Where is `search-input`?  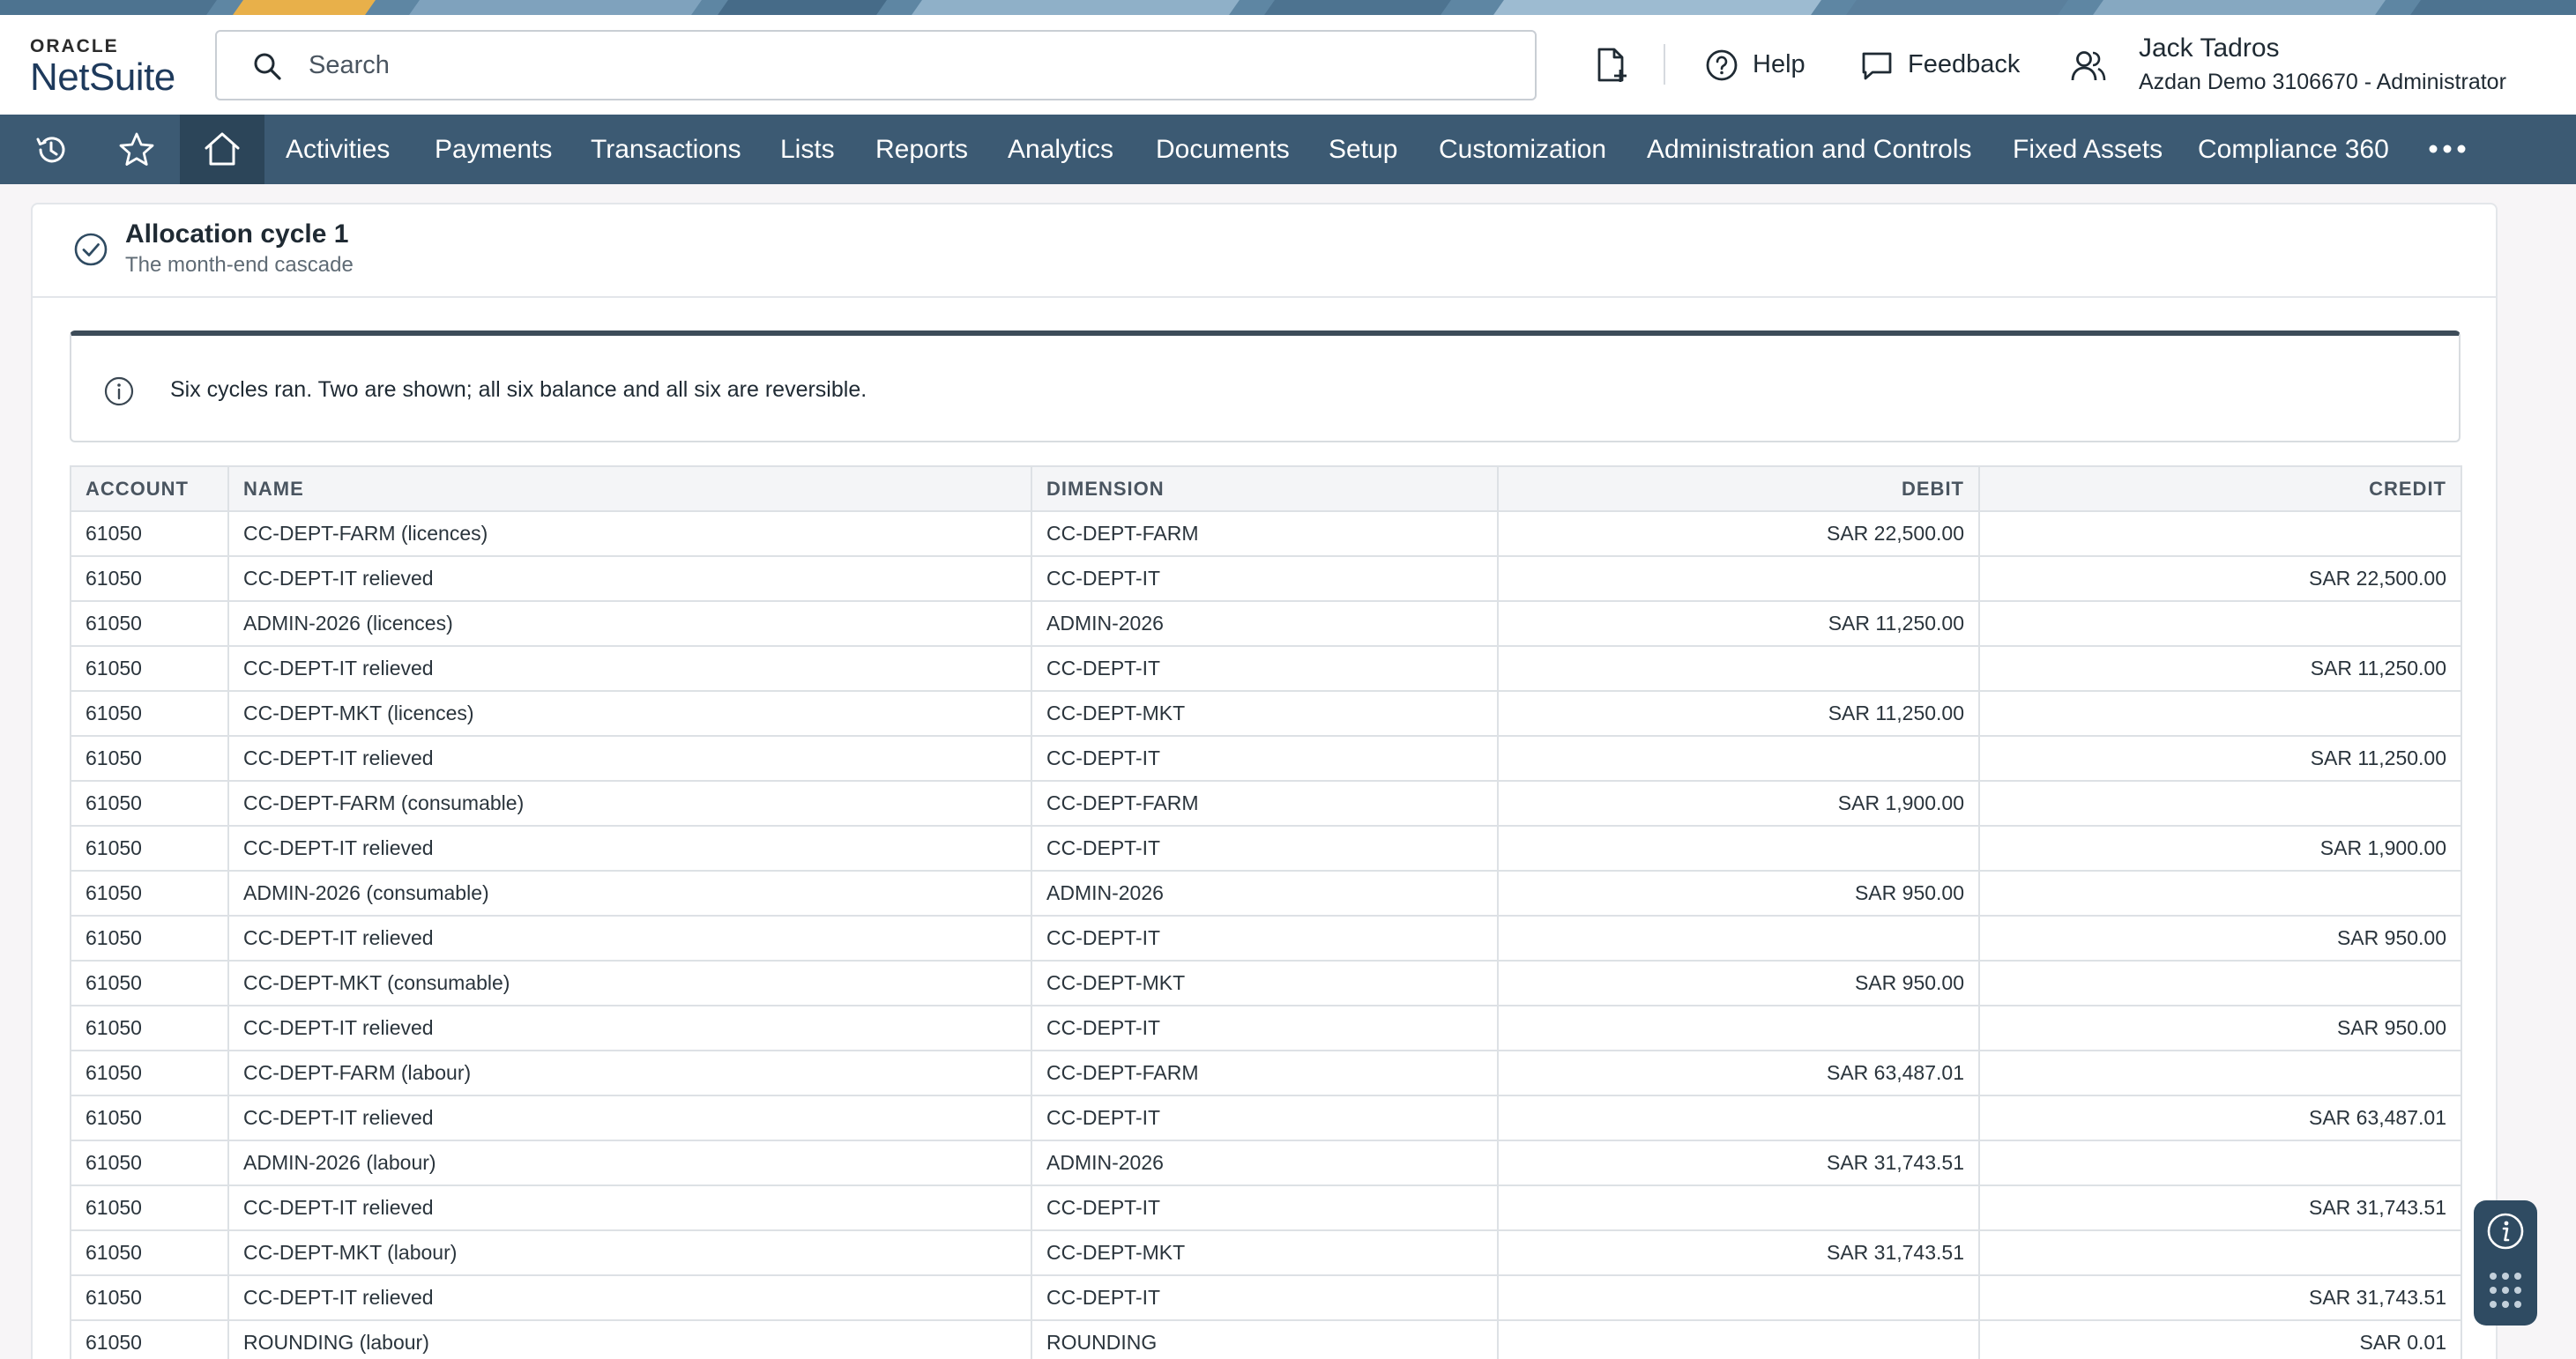
search-input is located at coordinates (909, 65).